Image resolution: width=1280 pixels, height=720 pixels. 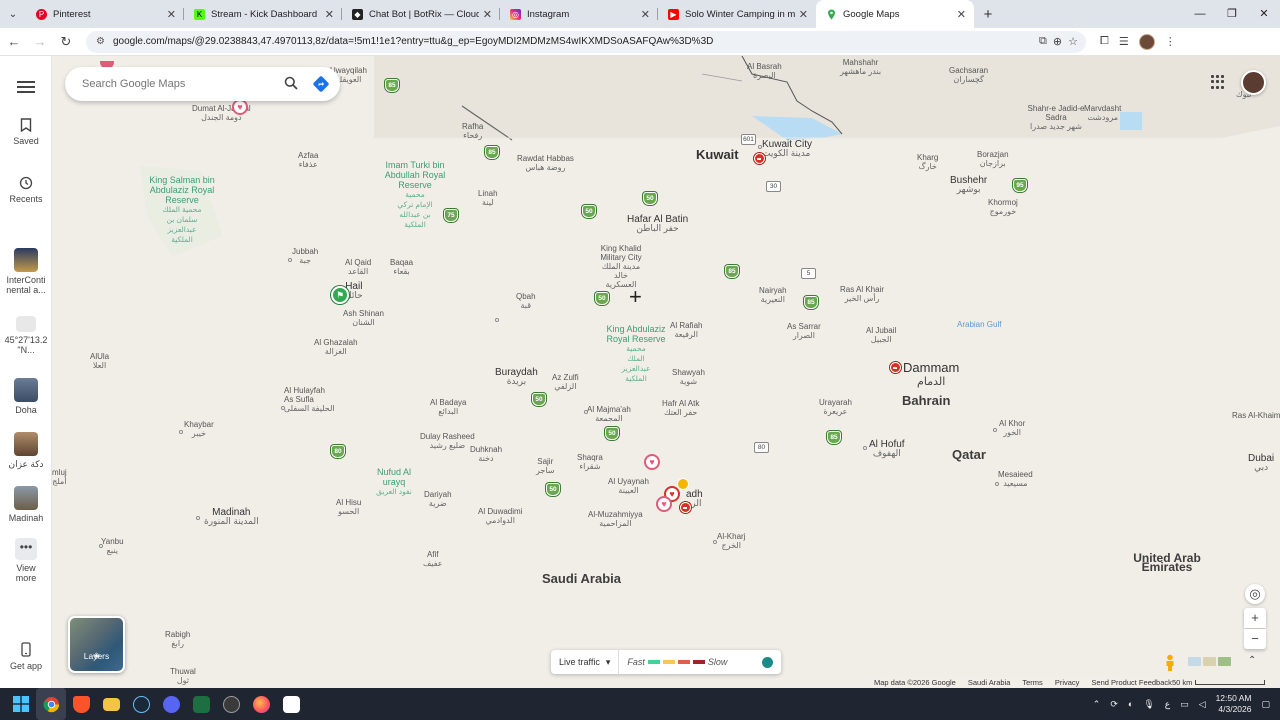 I want to click on city-label-al-hofuf: Al Hofuf الهفوف, so click(x=887, y=449).